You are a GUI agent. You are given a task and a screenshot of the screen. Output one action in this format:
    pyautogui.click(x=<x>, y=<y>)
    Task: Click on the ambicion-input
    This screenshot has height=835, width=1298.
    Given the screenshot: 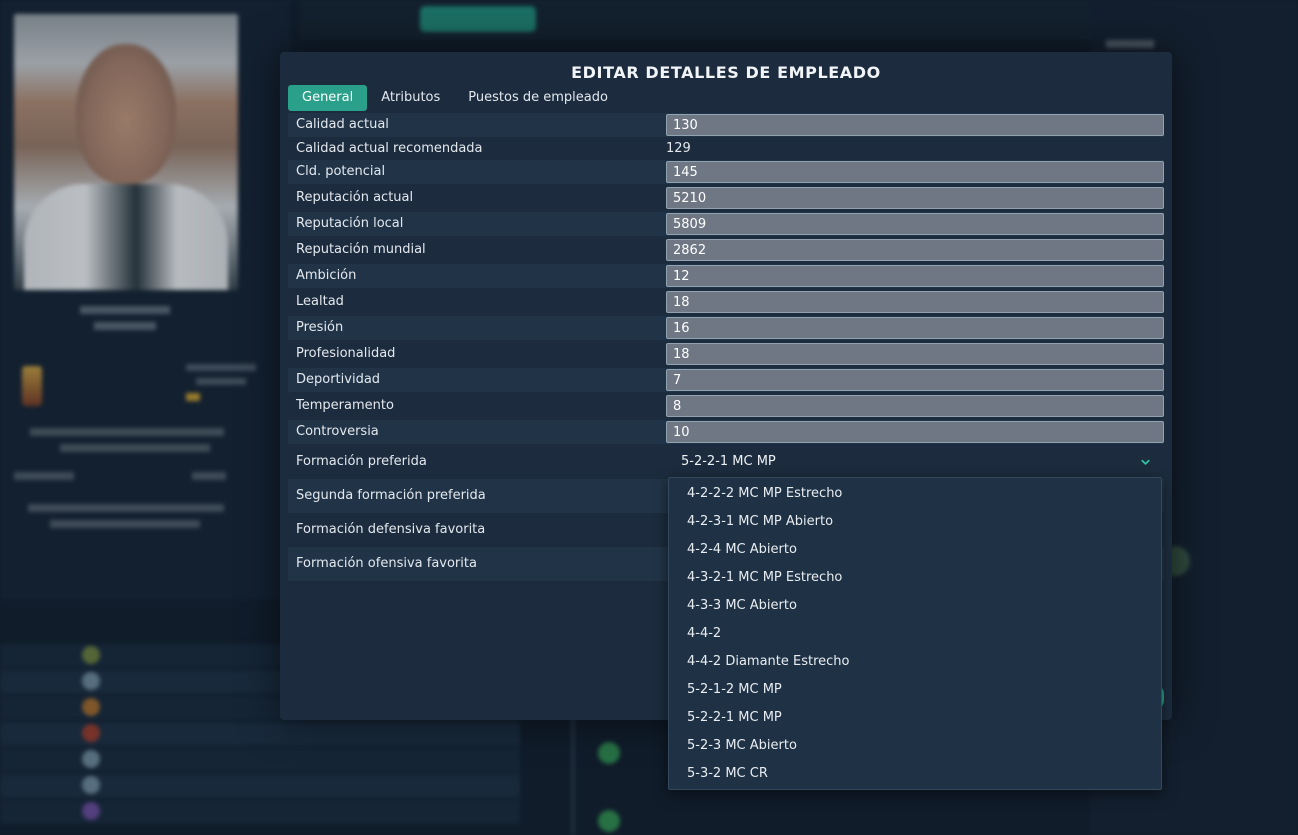 What is the action you would take?
    pyautogui.click(x=915, y=276)
    